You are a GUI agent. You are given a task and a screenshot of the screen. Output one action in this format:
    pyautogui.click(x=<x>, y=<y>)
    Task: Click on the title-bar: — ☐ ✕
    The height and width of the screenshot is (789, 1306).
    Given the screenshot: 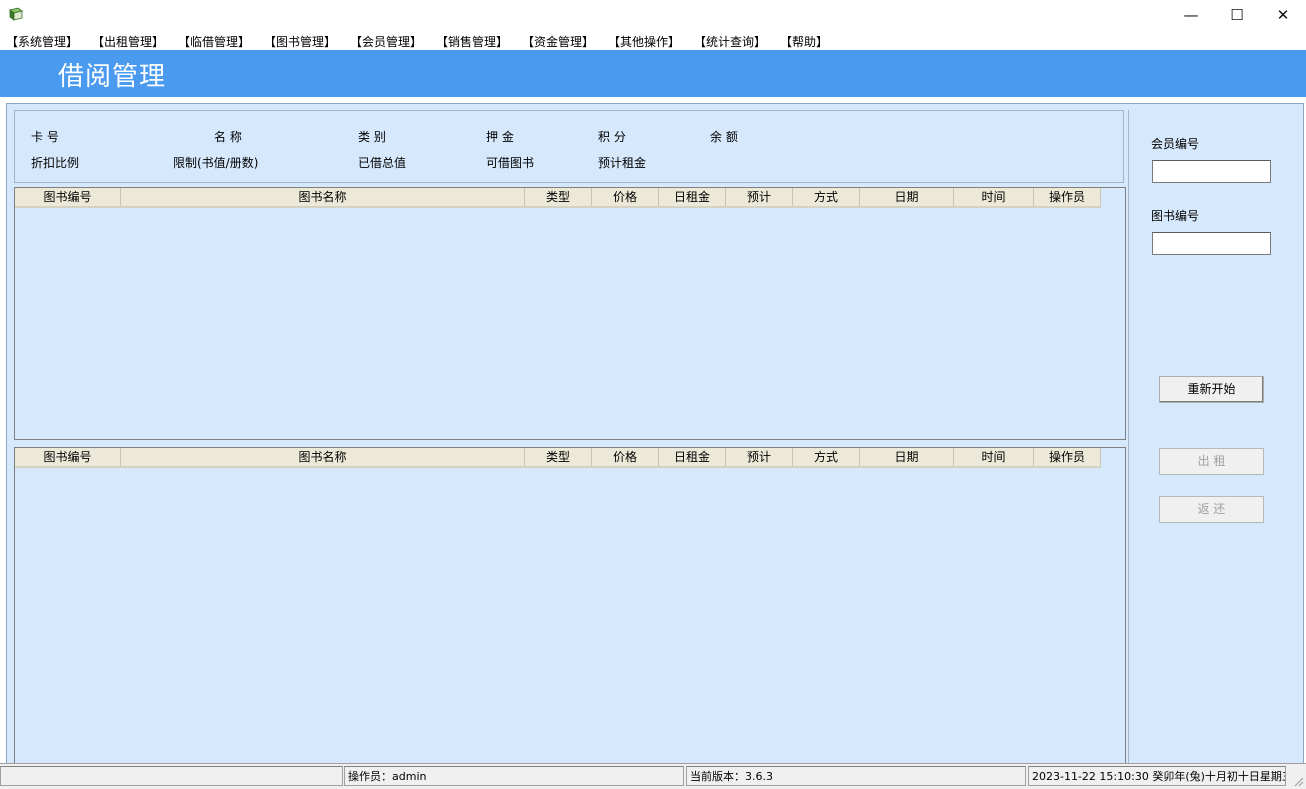 What is the action you would take?
    pyautogui.click(x=653, y=15)
    